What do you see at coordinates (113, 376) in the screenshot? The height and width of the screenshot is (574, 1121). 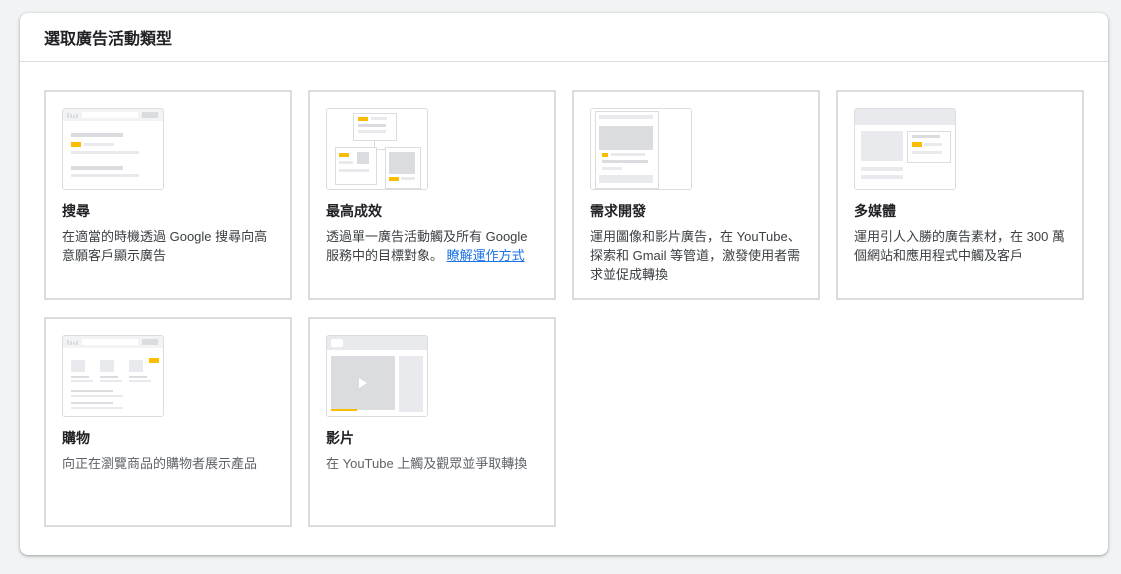 I see `shopping-illustration-icon` at bounding box center [113, 376].